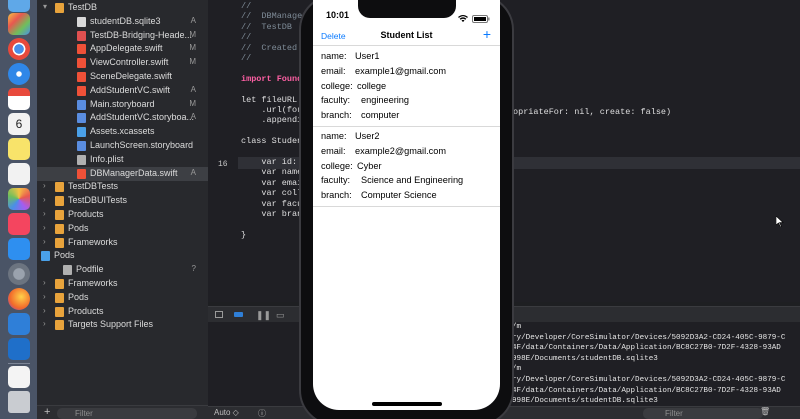 The width and height of the screenshot is (800, 419). I want to click on notes-icon, so click(19, 149).